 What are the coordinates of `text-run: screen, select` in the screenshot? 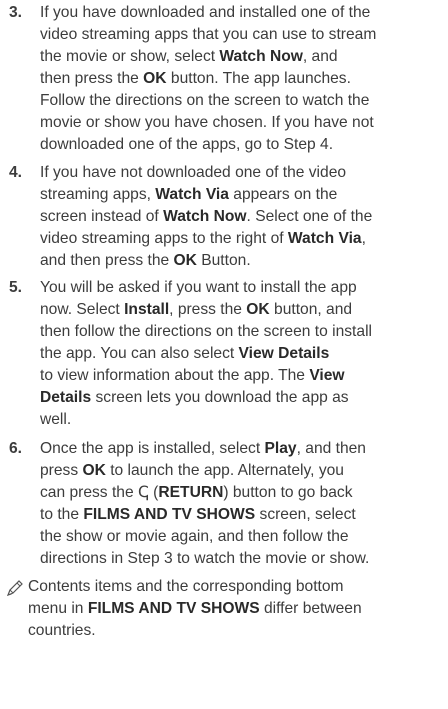 It's located at (305, 514).